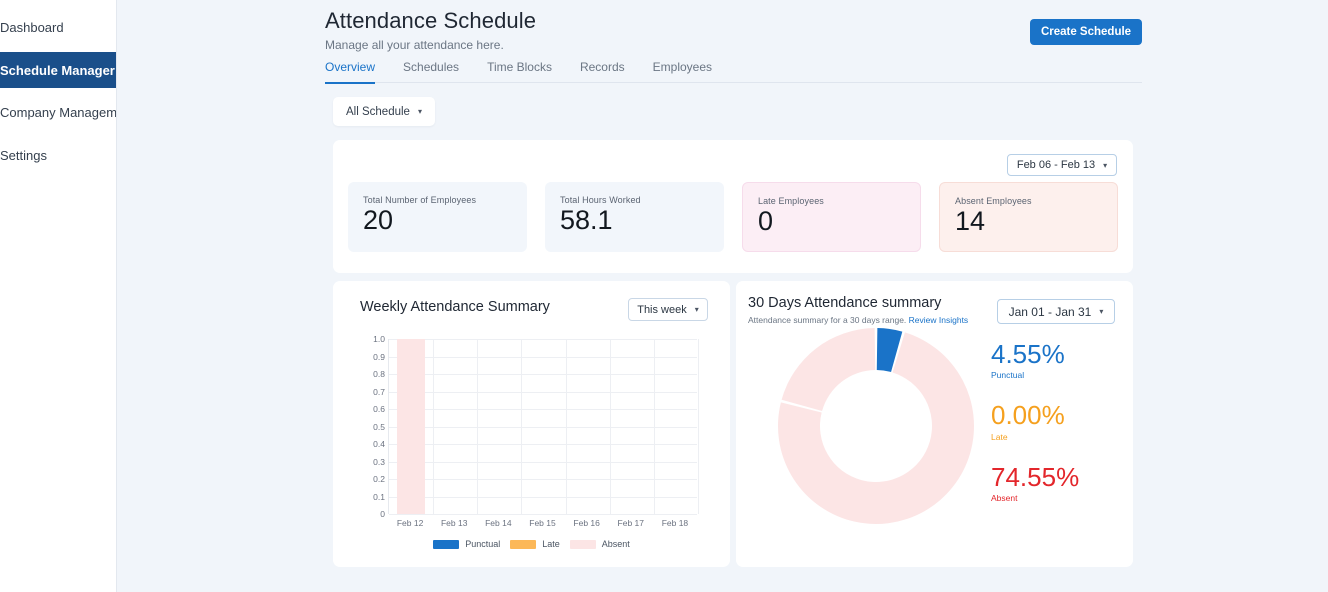 This screenshot has width=1328, height=592. I want to click on donut-metric-label: Late, so click(999, 436).